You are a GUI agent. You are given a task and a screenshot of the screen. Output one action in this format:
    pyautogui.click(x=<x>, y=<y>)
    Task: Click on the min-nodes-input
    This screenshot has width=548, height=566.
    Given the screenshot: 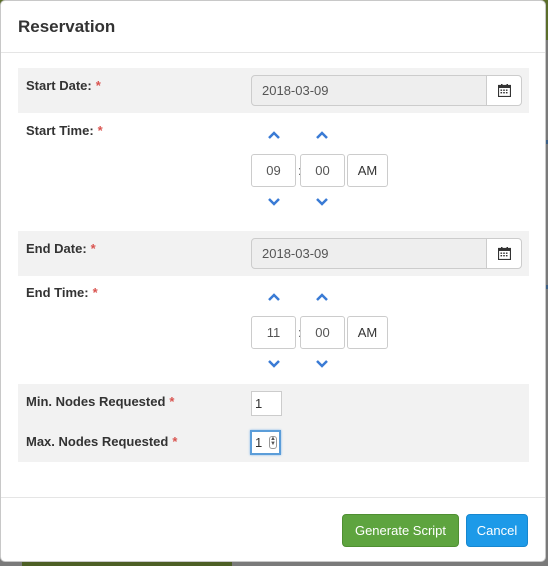 What is the action you would take?
    pyautogui.click(x=266, y=403)
    